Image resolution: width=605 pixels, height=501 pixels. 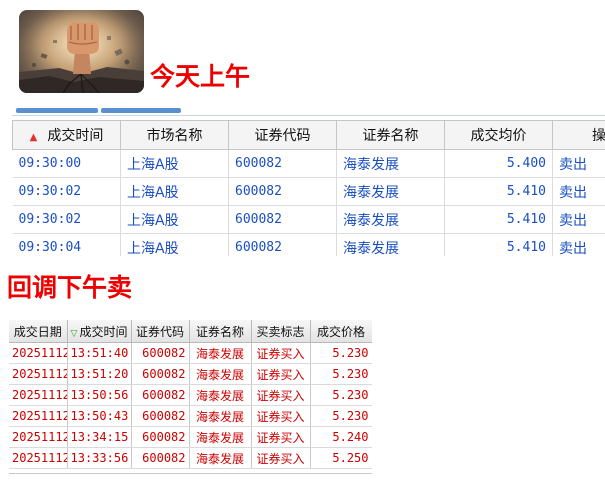 What do you see at coordinates (66, 135) in the screenshot?
I see `col-header-trade-time: ▲ 成交时间` at bounding box center [66, 135].